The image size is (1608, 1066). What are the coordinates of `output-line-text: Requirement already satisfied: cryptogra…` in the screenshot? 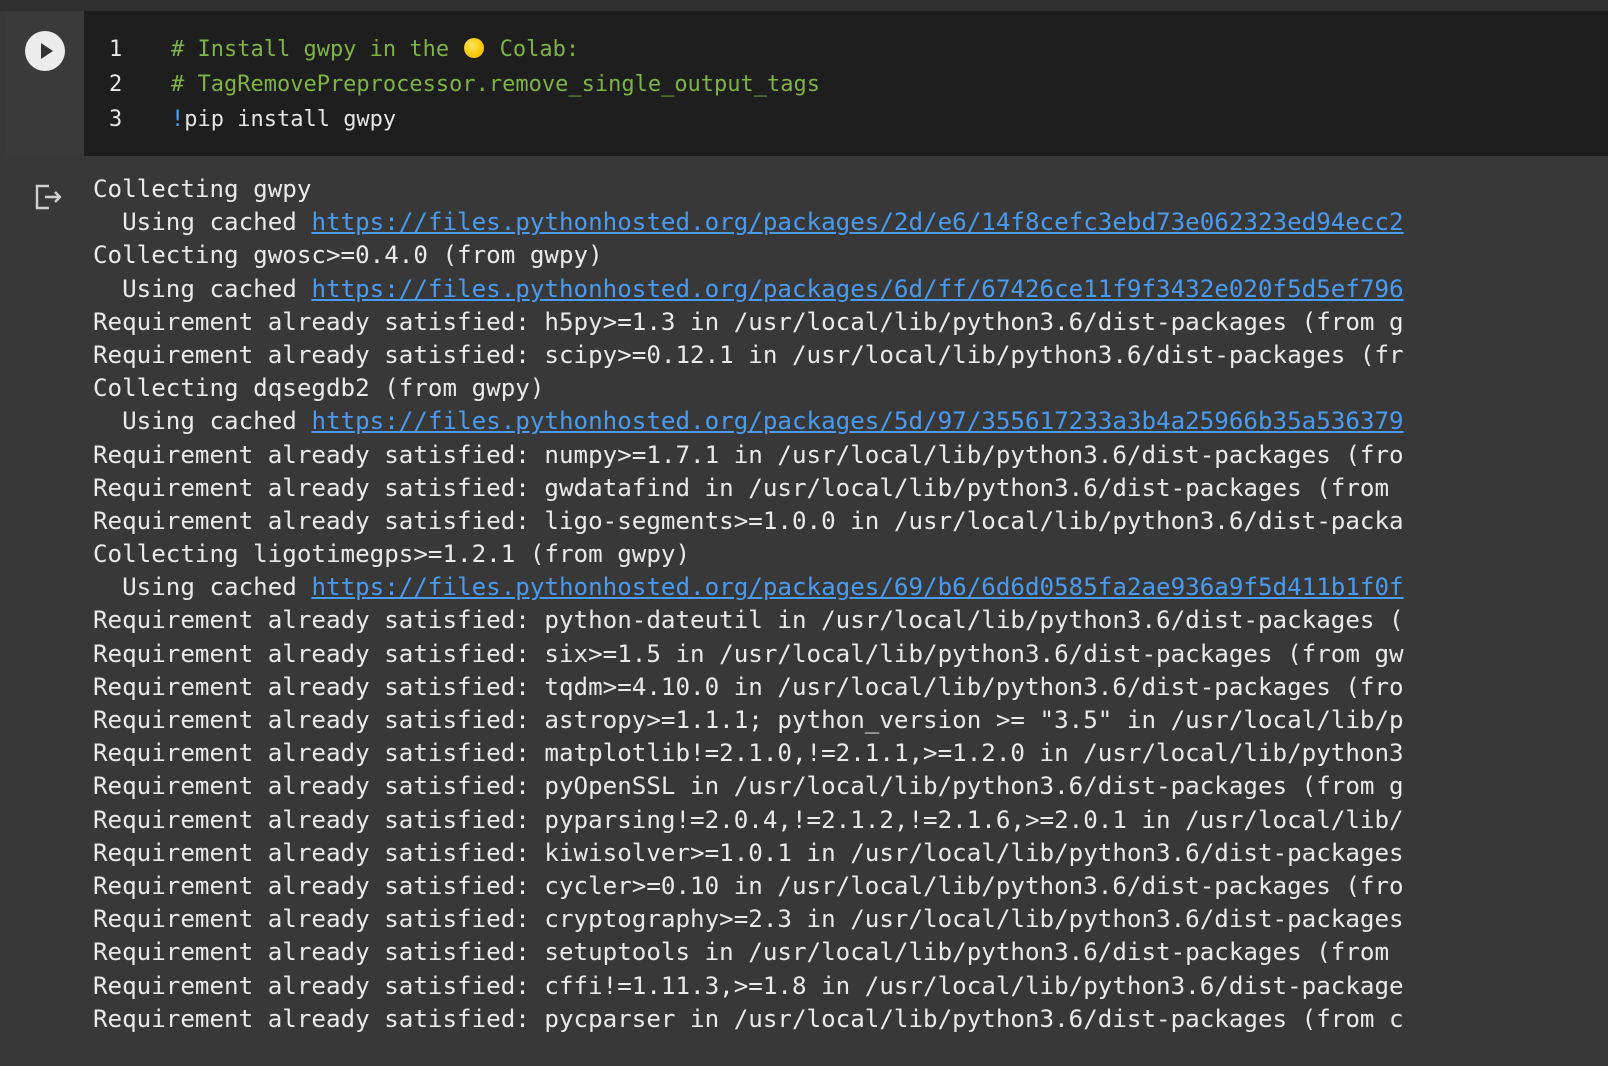 It's located at (748, 919).